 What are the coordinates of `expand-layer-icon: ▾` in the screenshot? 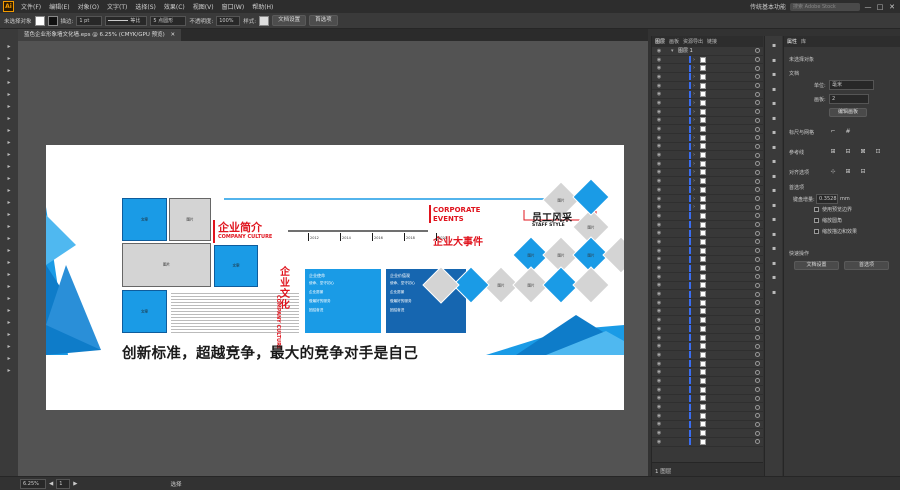 It's located at (673, 51).